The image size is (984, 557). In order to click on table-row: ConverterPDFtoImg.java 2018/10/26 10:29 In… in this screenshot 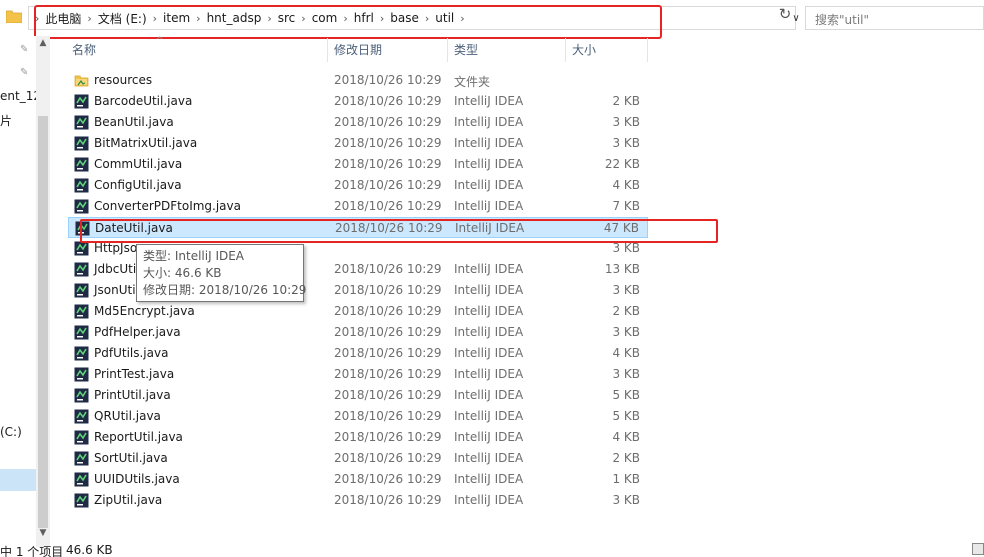, I will do `click(358, 206)`.